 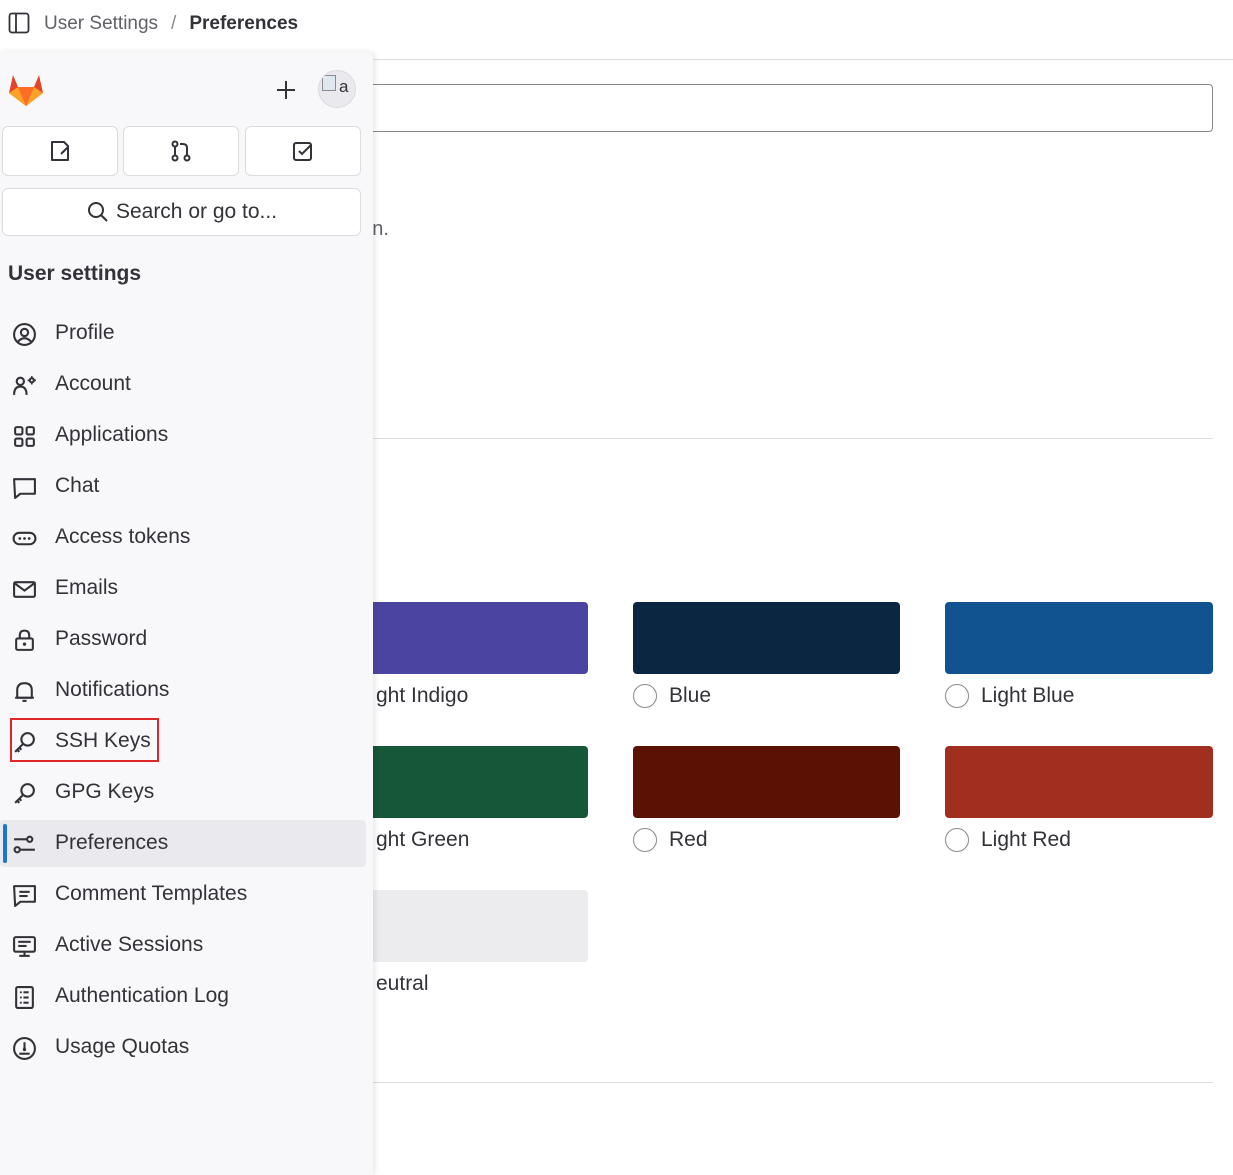 I want to click on log-icon, so click(x=24, y=997).